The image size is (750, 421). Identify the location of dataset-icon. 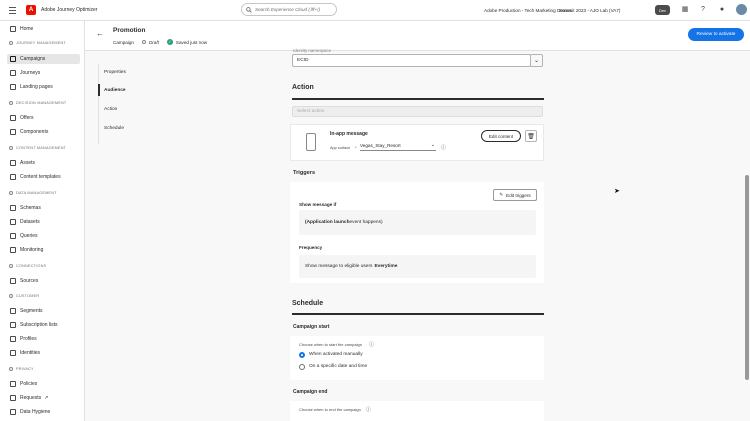
(13, 222).